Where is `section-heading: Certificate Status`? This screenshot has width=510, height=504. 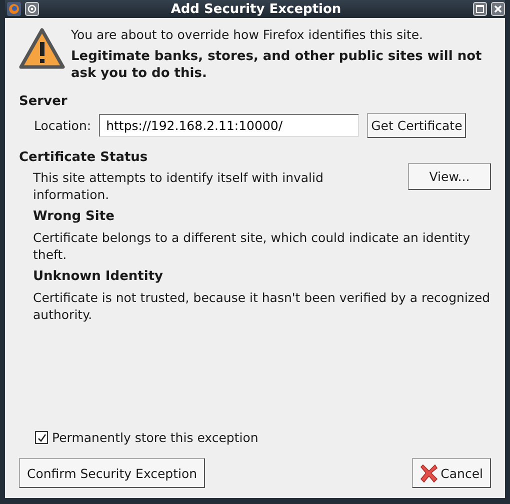
section-heading: Certificate Status is located at coordinates (84, 157).